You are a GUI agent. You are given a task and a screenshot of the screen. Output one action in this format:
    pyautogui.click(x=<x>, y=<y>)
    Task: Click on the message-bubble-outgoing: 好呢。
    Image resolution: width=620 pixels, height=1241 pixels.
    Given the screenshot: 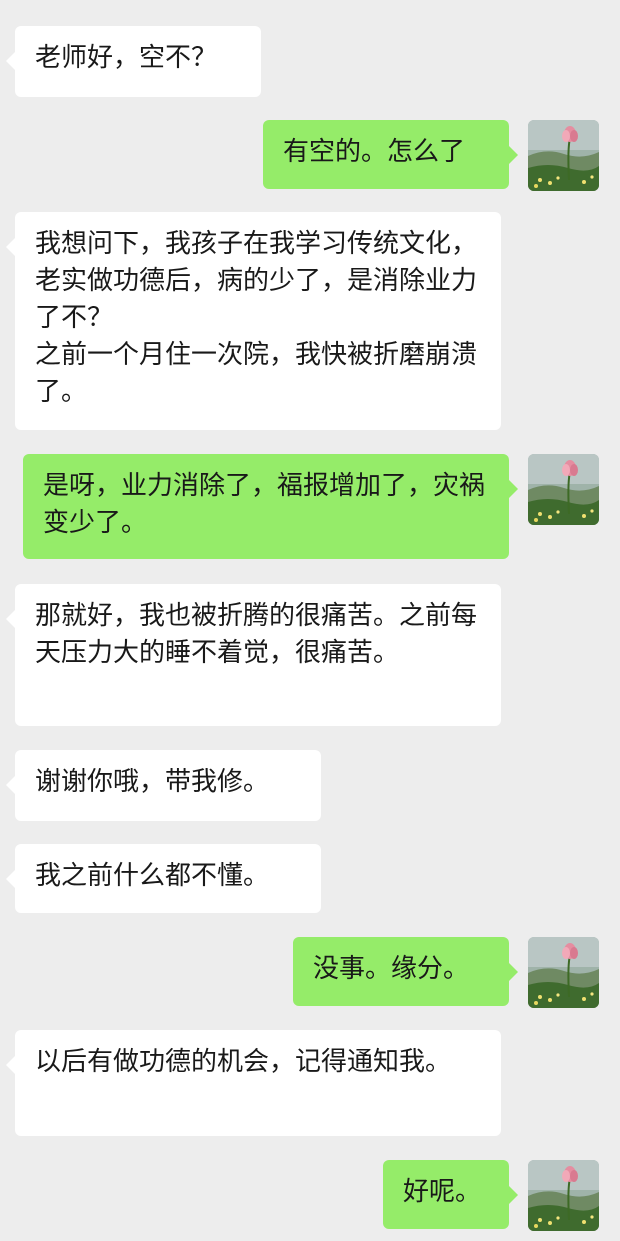 What is the action you would take?
    pyautogui.click(x=450, y=1194)
    